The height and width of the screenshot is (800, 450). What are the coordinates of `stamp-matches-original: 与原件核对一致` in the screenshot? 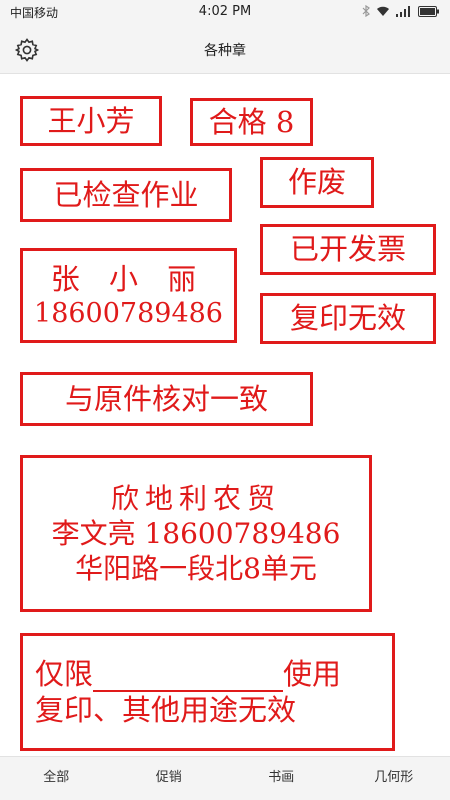 It's located at (166, 399).